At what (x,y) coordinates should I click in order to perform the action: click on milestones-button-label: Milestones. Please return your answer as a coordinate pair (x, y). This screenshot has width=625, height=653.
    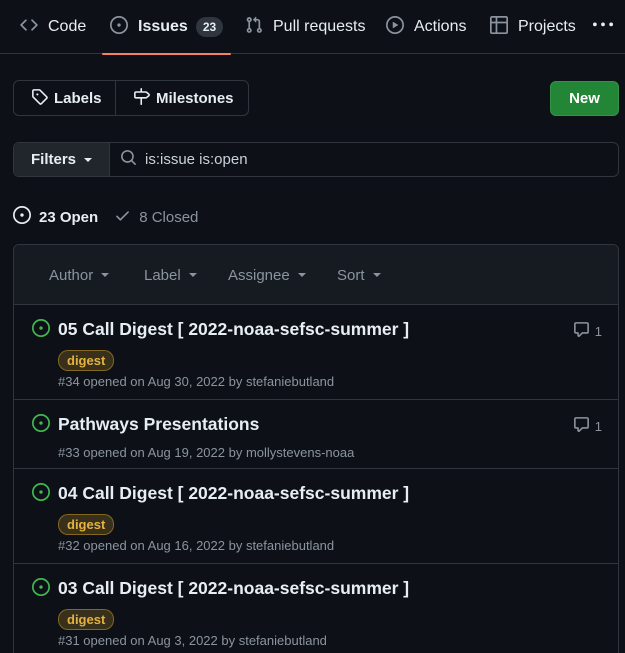
    Looking at the image, I should click on (195, 98).